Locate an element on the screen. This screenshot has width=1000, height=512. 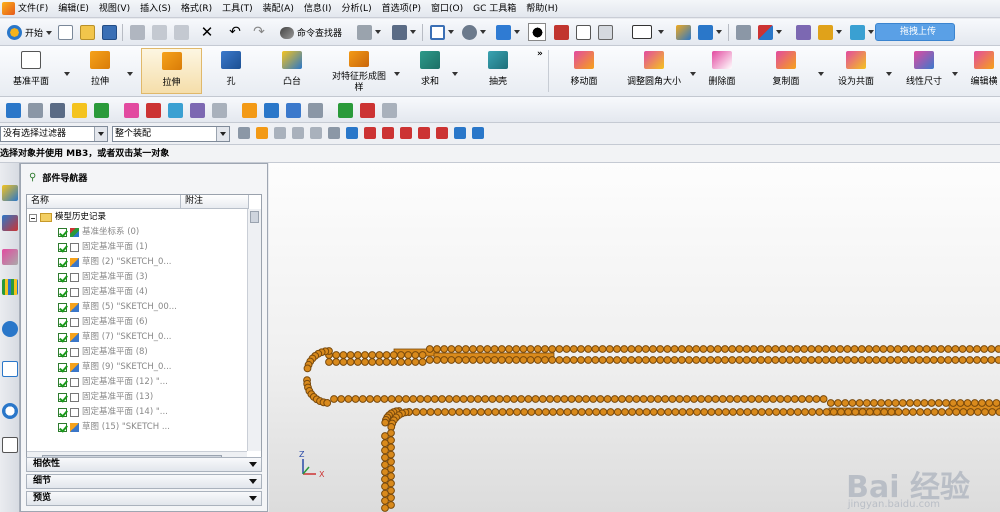
column-header-name: 名称 is located at coordinates (104, 202).